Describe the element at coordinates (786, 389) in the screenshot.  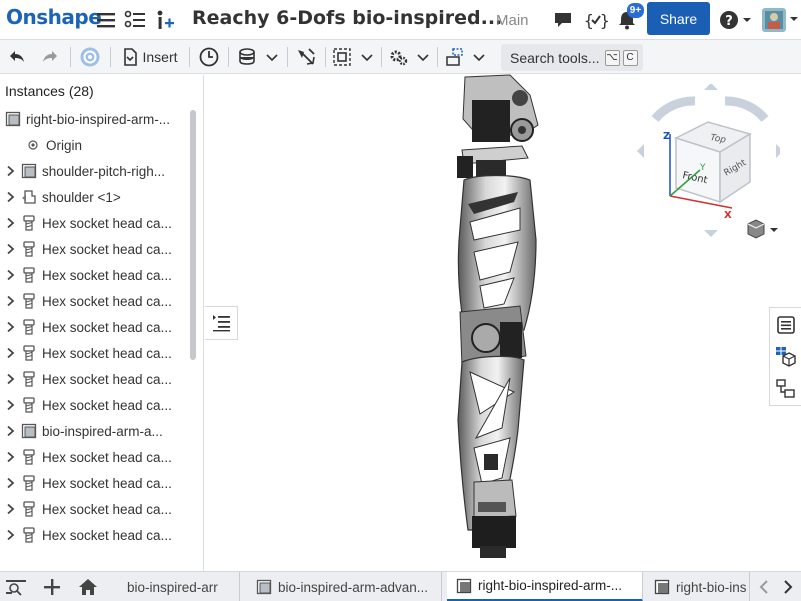
I see `mate-features-icon` at that location.